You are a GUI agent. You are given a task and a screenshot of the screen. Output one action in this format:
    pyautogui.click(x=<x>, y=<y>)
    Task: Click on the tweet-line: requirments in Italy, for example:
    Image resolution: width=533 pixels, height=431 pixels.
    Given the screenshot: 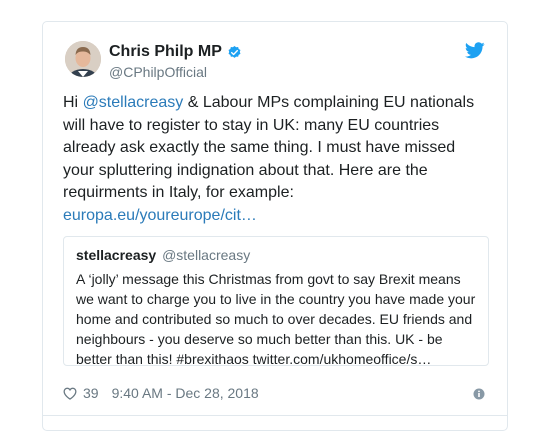 What is the action you would take?
    pyautogui.click(x=178, y=192)
    